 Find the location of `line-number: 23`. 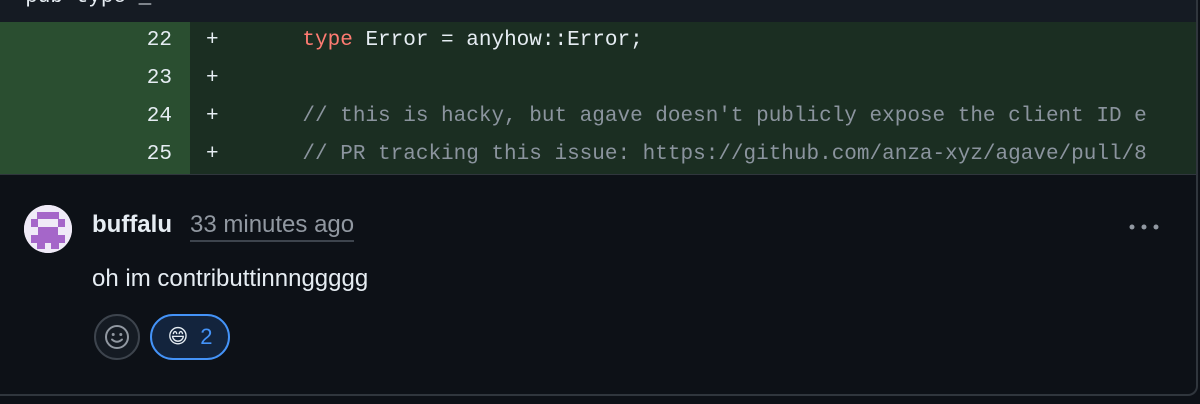

line-number: 23 is located at coordinates (95, 79).